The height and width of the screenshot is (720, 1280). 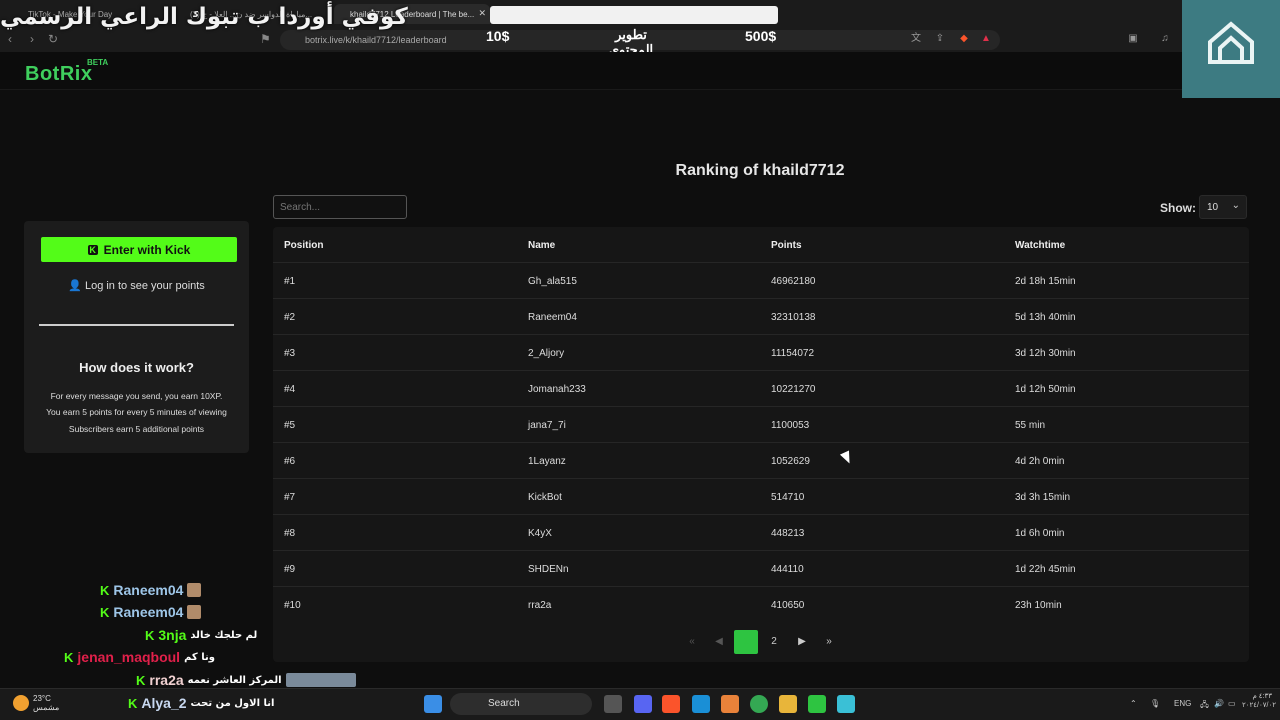 What do you see at coordinates (21, 703) in the screenshot?
I see `weather-icon` at bounding box center [21, 703].